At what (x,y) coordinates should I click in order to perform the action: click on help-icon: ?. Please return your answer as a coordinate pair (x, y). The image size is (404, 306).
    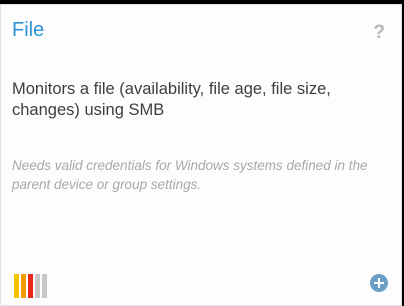
    Looking at the image, I should click on (379, 32).